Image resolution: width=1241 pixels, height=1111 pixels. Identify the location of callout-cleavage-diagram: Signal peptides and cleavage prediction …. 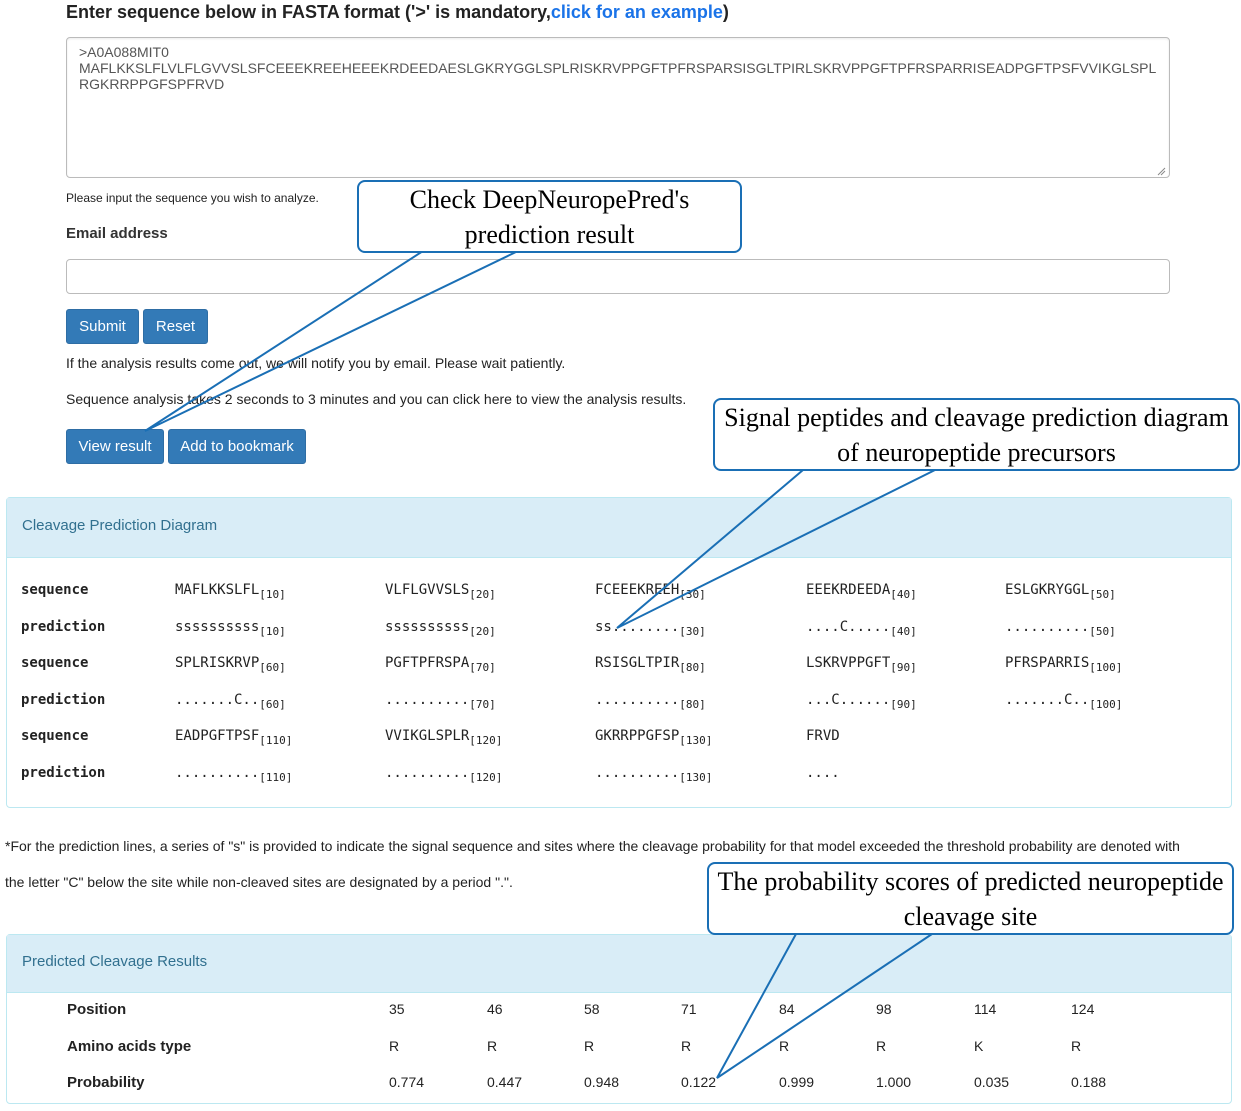
(976, 434).